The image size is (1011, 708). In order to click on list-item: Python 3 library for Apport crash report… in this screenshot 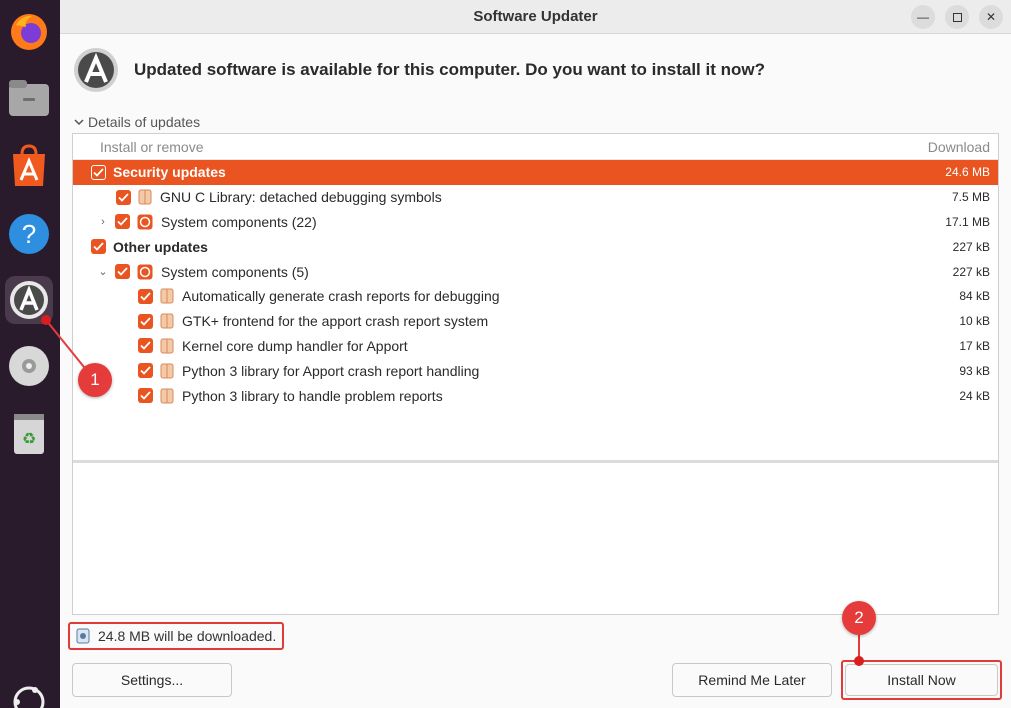, I will do `click(535, 370)`.